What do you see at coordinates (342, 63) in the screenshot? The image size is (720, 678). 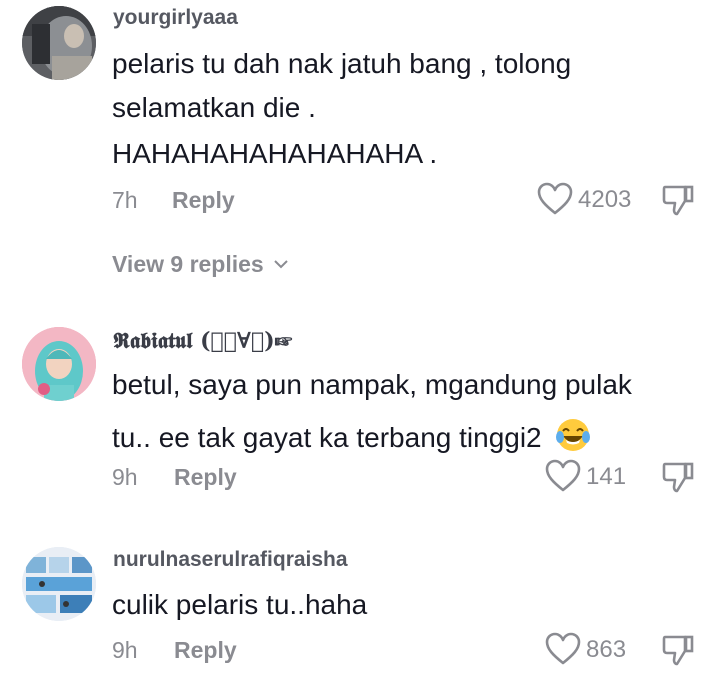 I see `comment-text-line: pelaris tu dah nak jatuh bang , tolong` at bounding box center [342, 63].